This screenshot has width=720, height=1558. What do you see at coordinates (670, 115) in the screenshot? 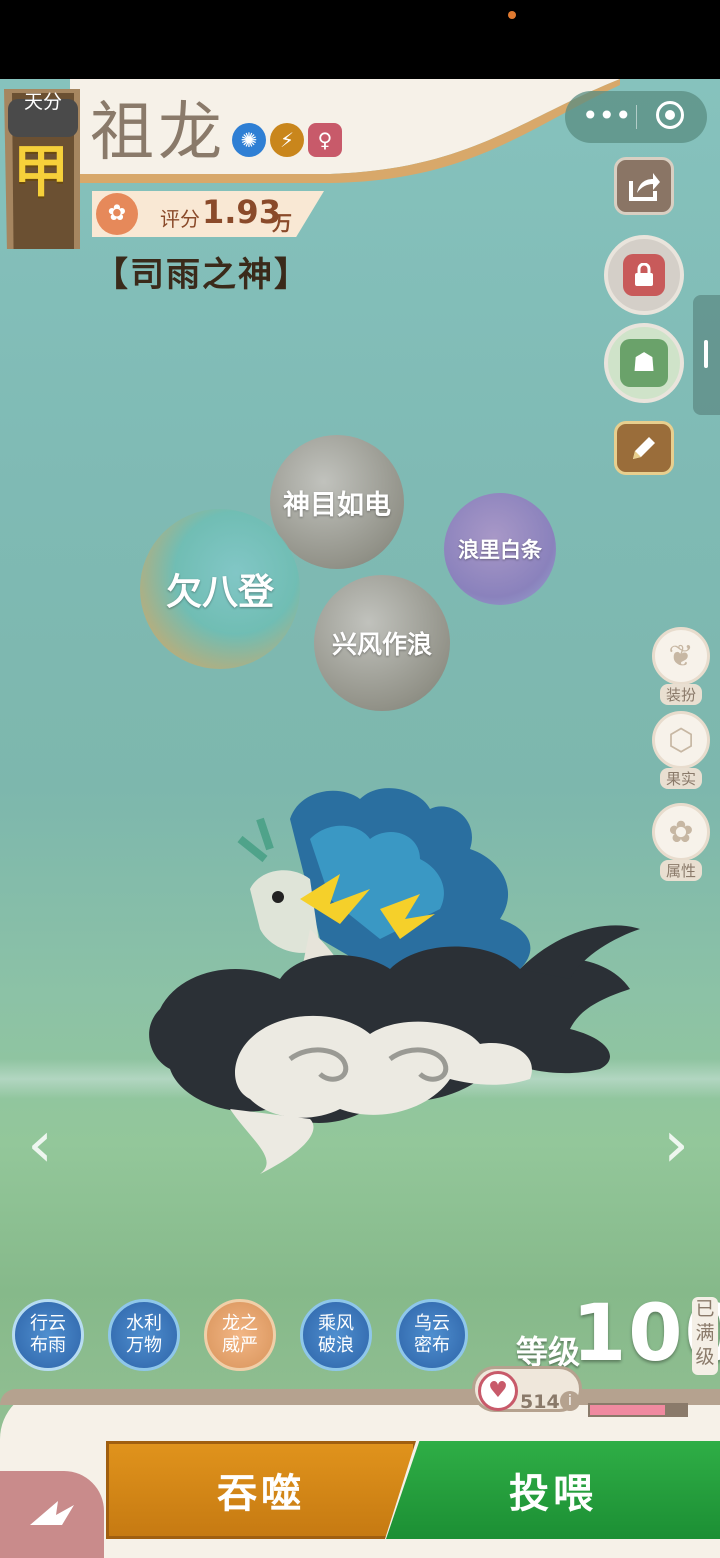
I see `close-miniprogram-icon` at bounding box center [670, 115].